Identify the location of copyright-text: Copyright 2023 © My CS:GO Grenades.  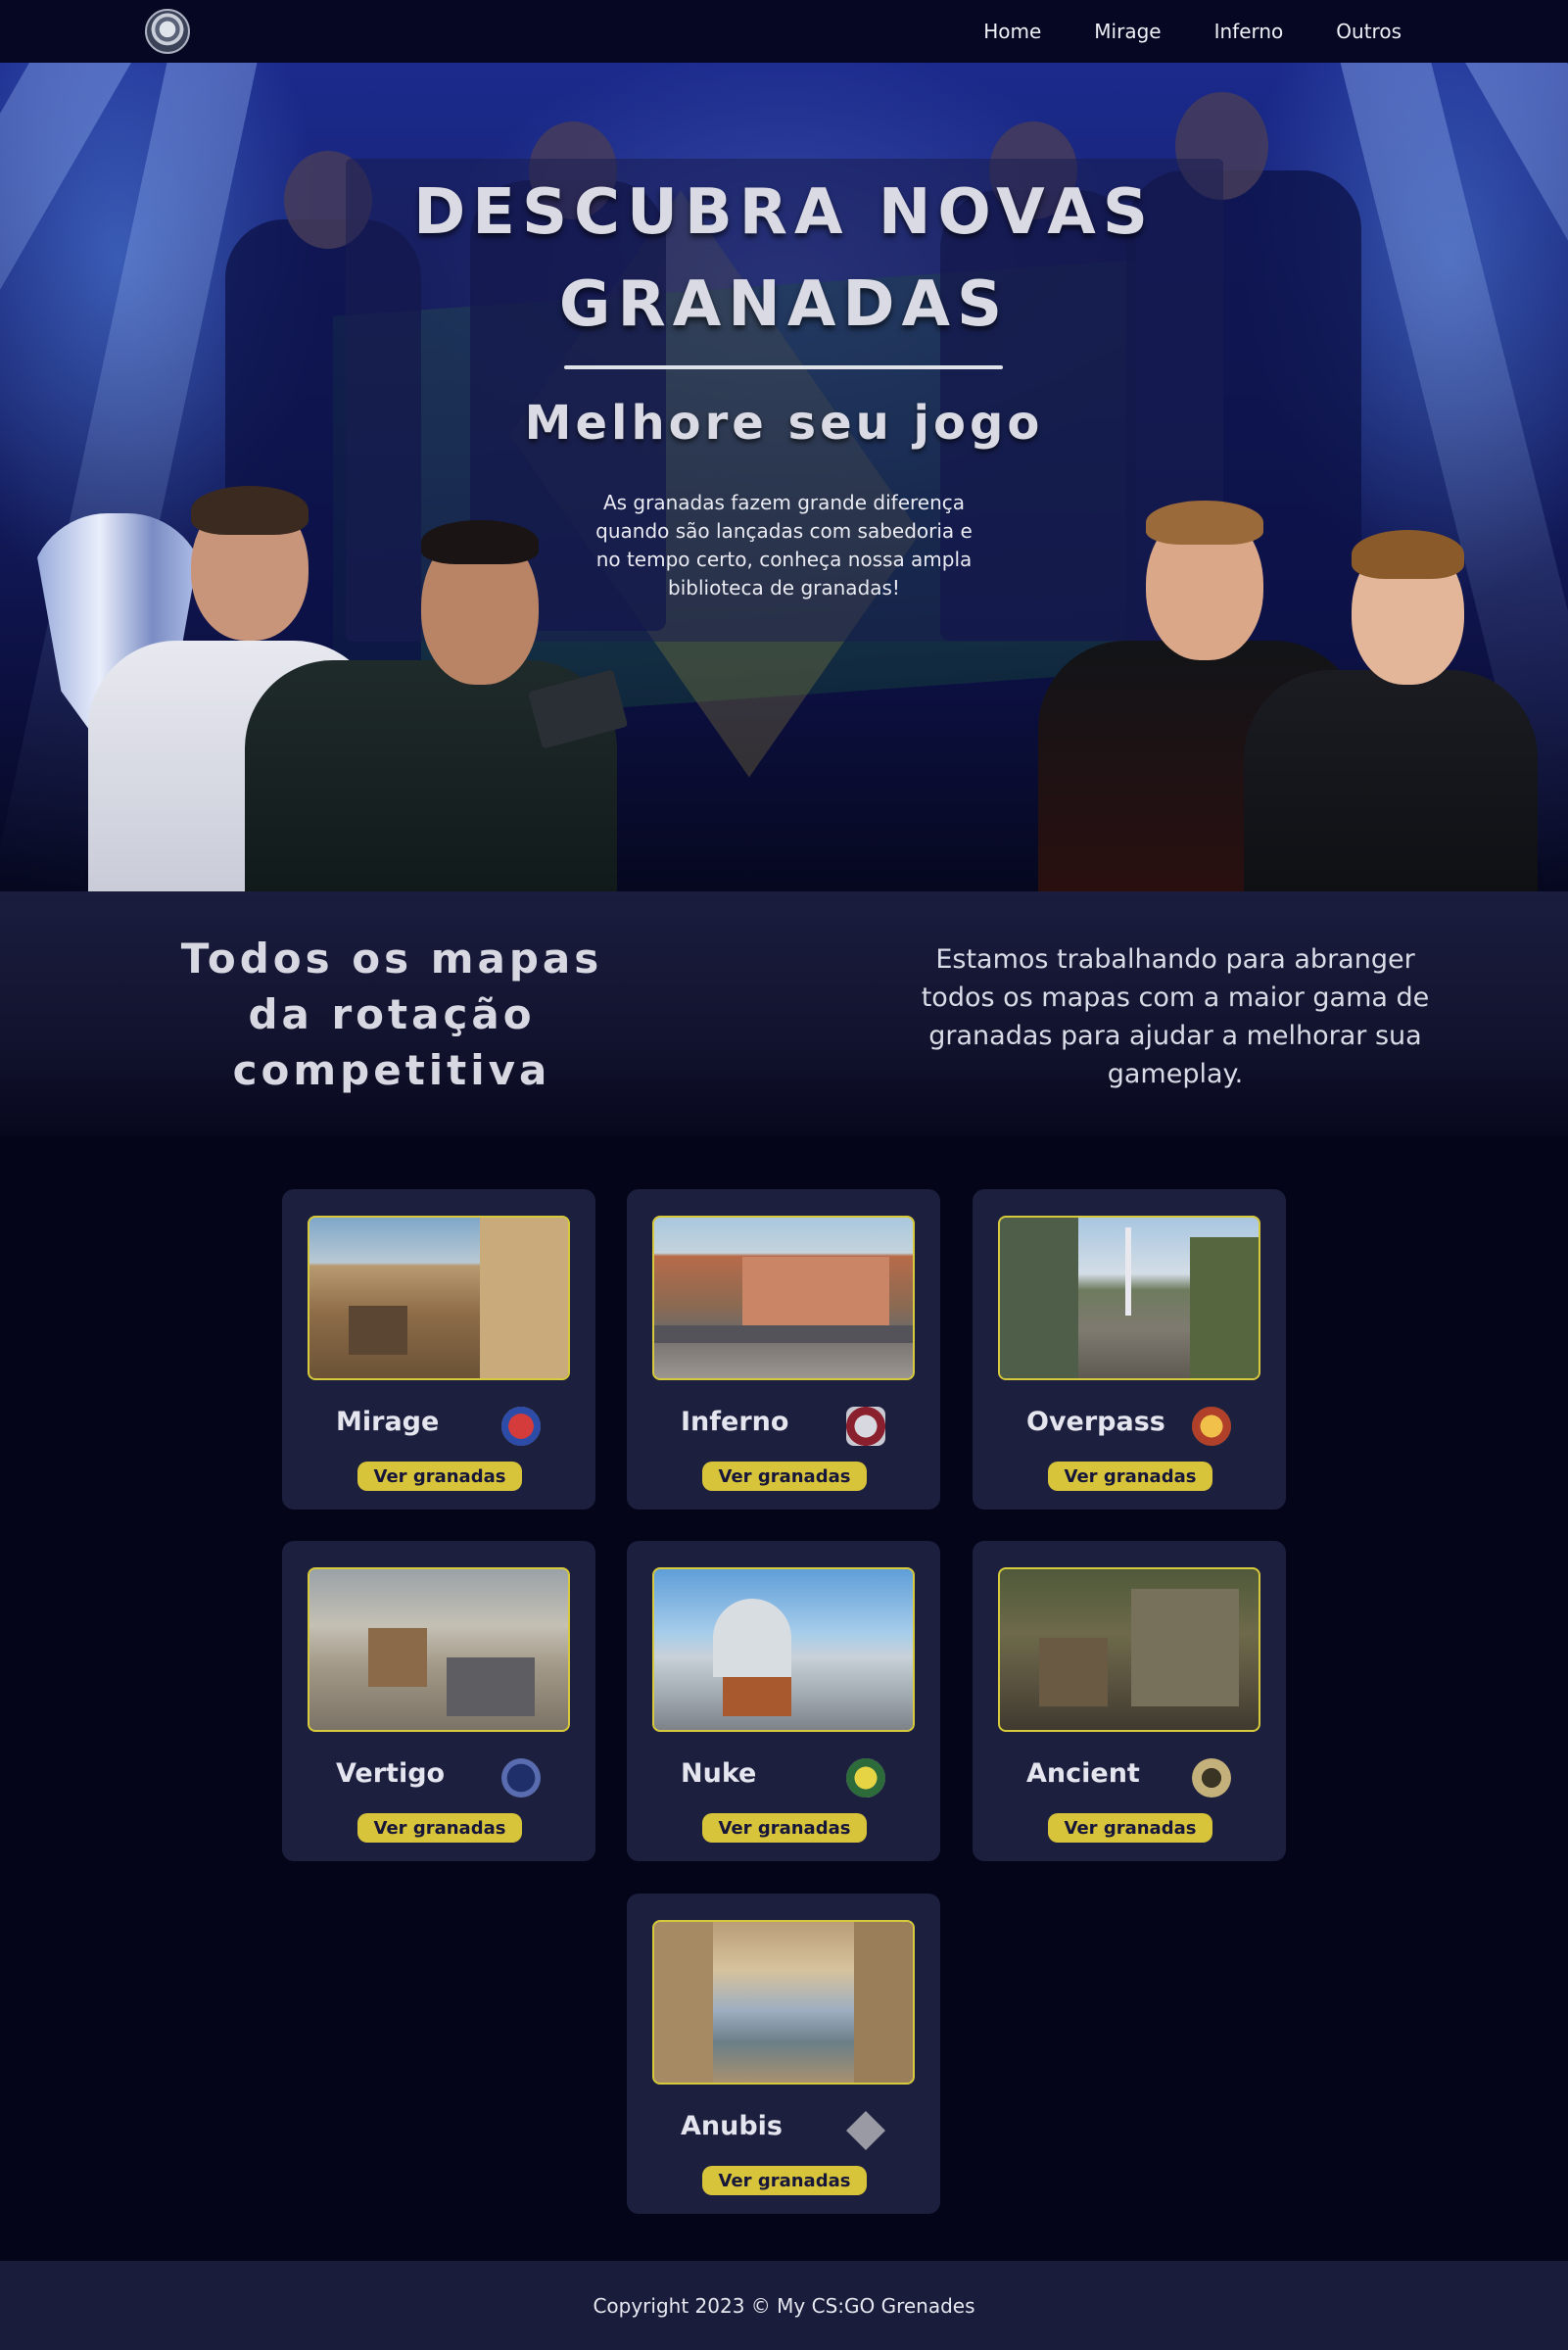
(784, 2305).